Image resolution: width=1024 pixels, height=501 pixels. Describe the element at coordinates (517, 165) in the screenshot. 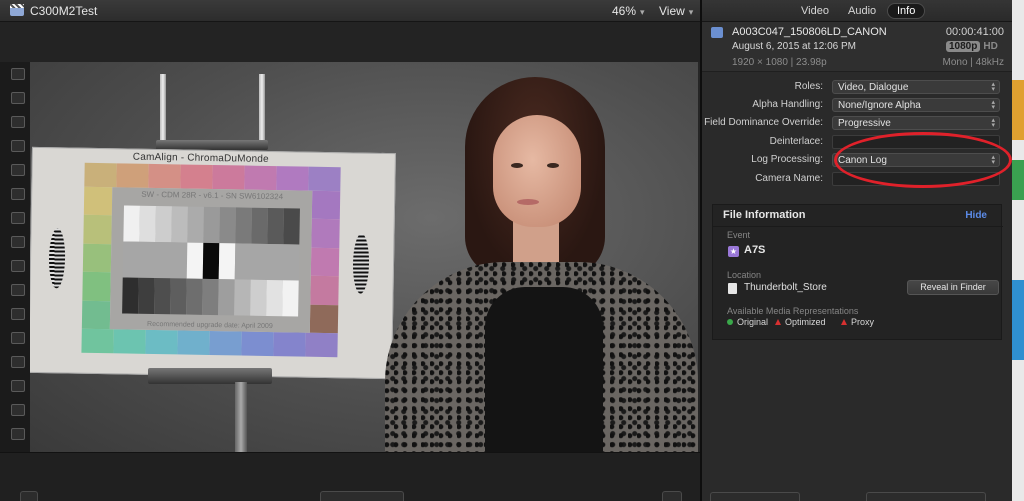

I see `subject-eye-left` at that location.